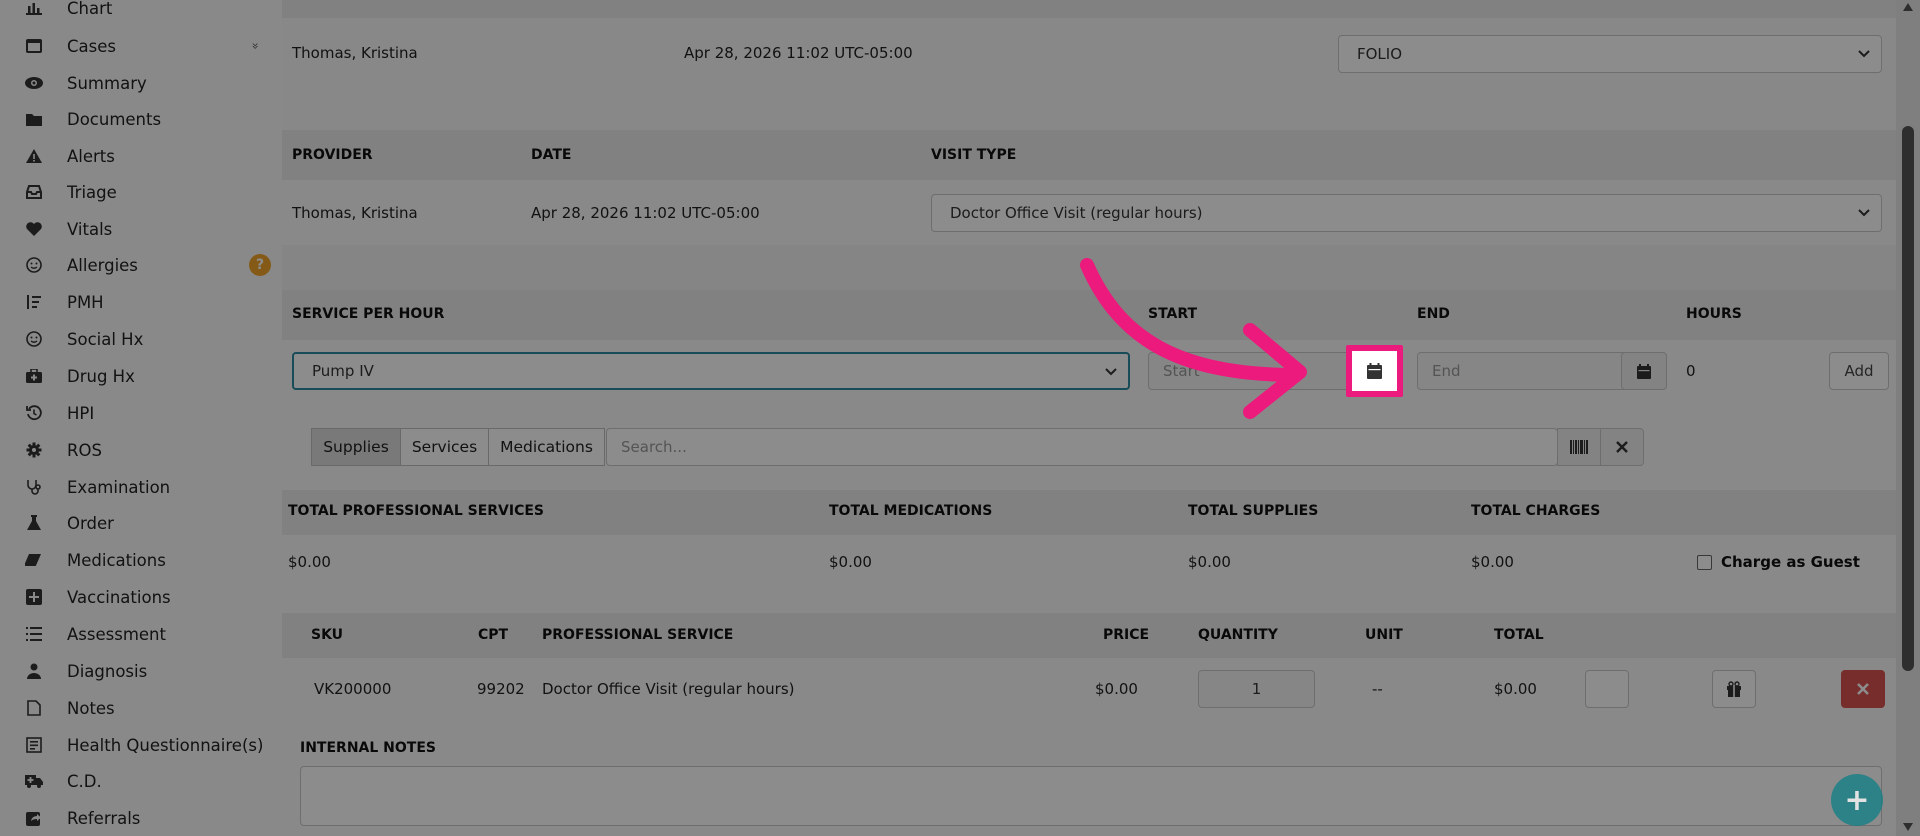 The height and width of the screenshot is (836, 1920). I want to click on pointer-arrow, so click(1193, 338).